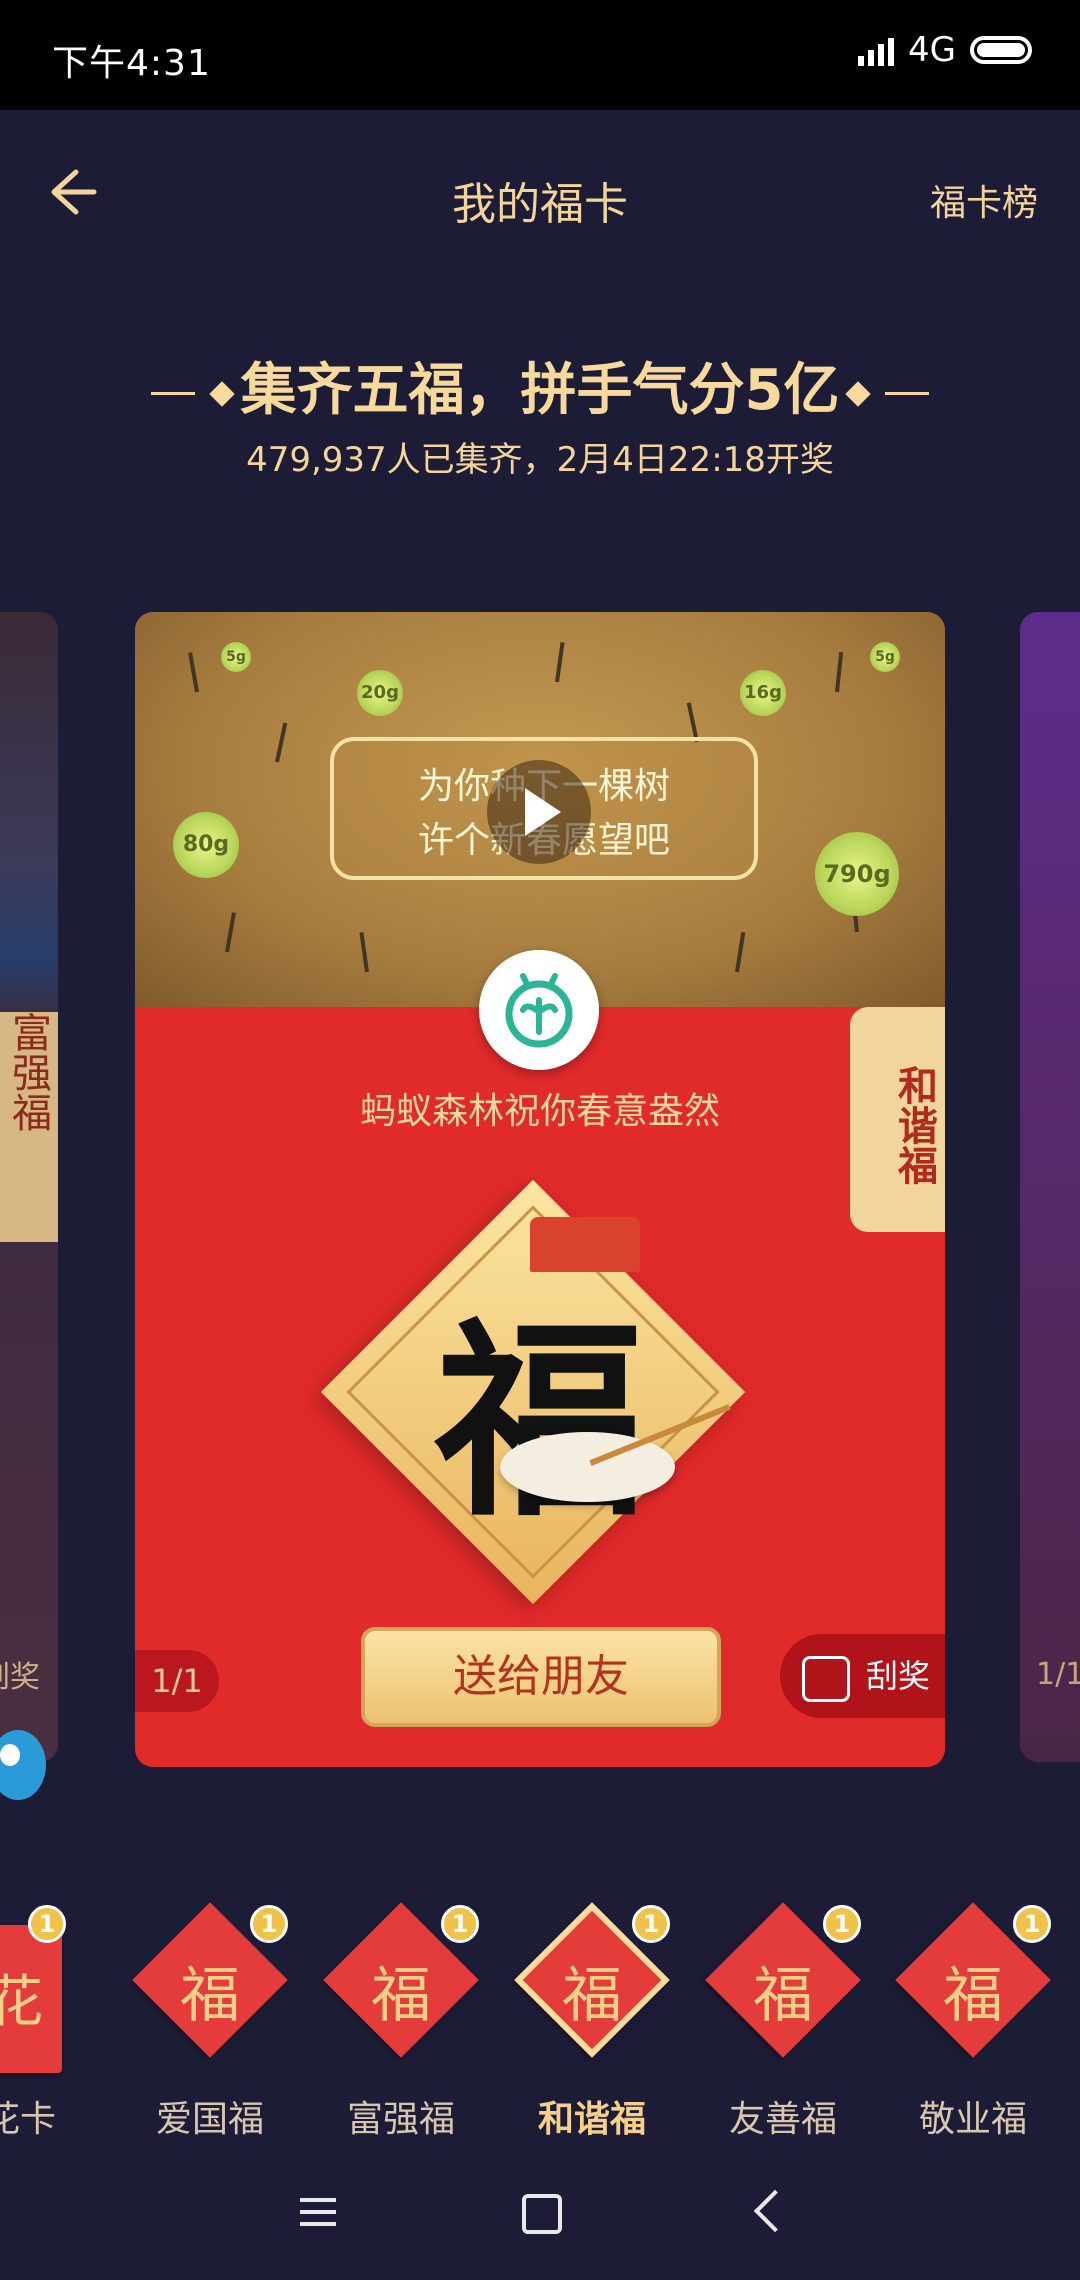  Describe the element at coordinates (539, 1421) in the screenshot. I see `fu-character: 福` at that location.